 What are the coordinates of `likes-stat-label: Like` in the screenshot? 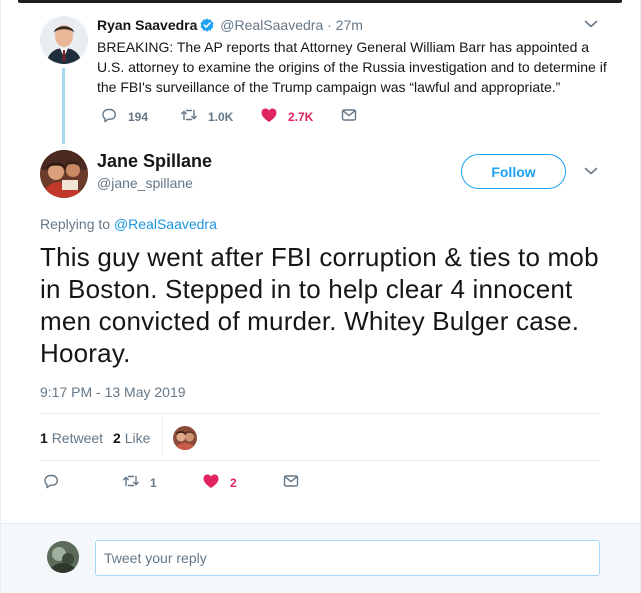 It's located at (137, 438).